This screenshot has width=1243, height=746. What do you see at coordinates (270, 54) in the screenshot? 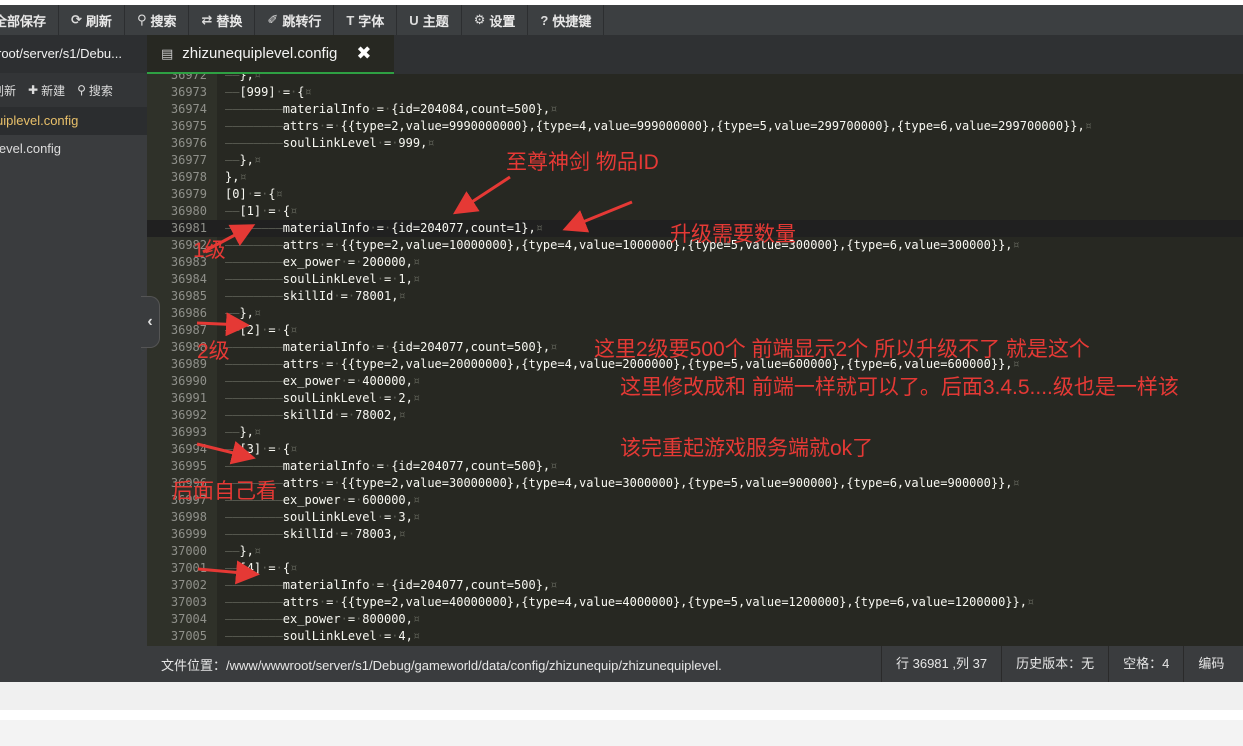
I see `tab-zhizunequiplevel: ▤ zhizunequiplevel.config ✖` at bounding box center [270, 54].